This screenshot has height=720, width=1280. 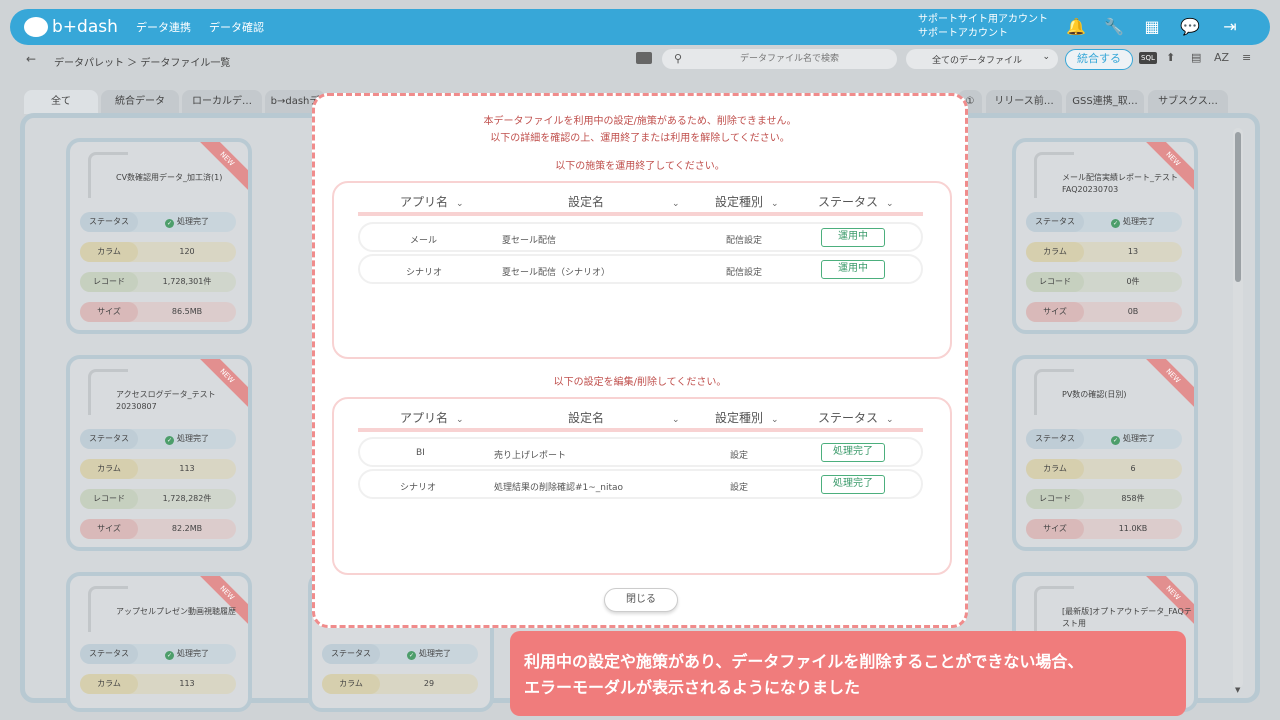 What do you see at coordinates (556, 273) in the screenshot?
I see `cell-name: 夏セール配信（シナリオ）` at bounding box center [556, 273].